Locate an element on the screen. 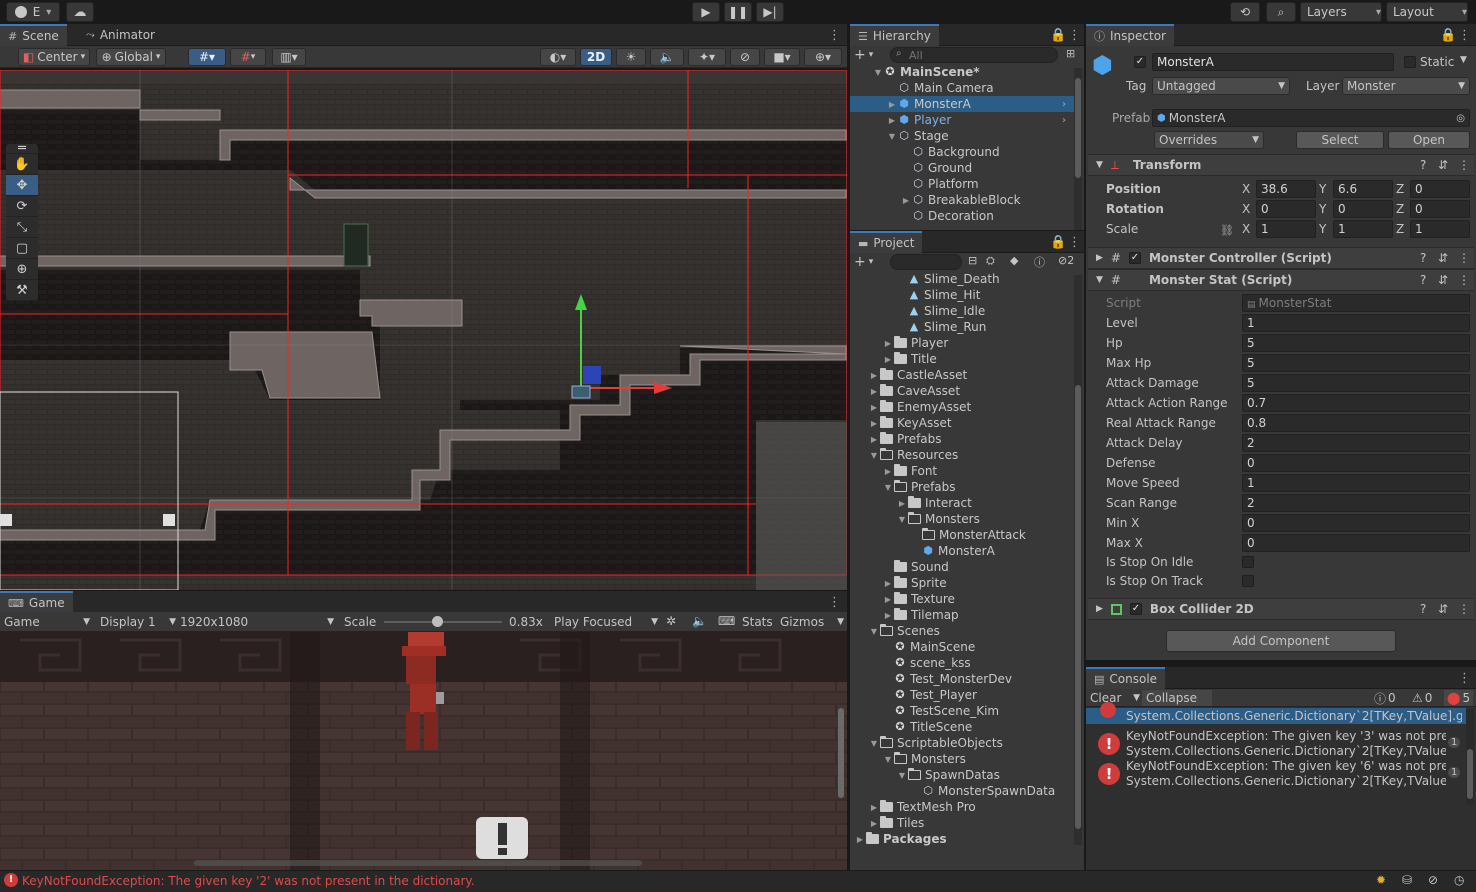  is-stop-on-track-checkbox is located at coordinates (1248, 581).